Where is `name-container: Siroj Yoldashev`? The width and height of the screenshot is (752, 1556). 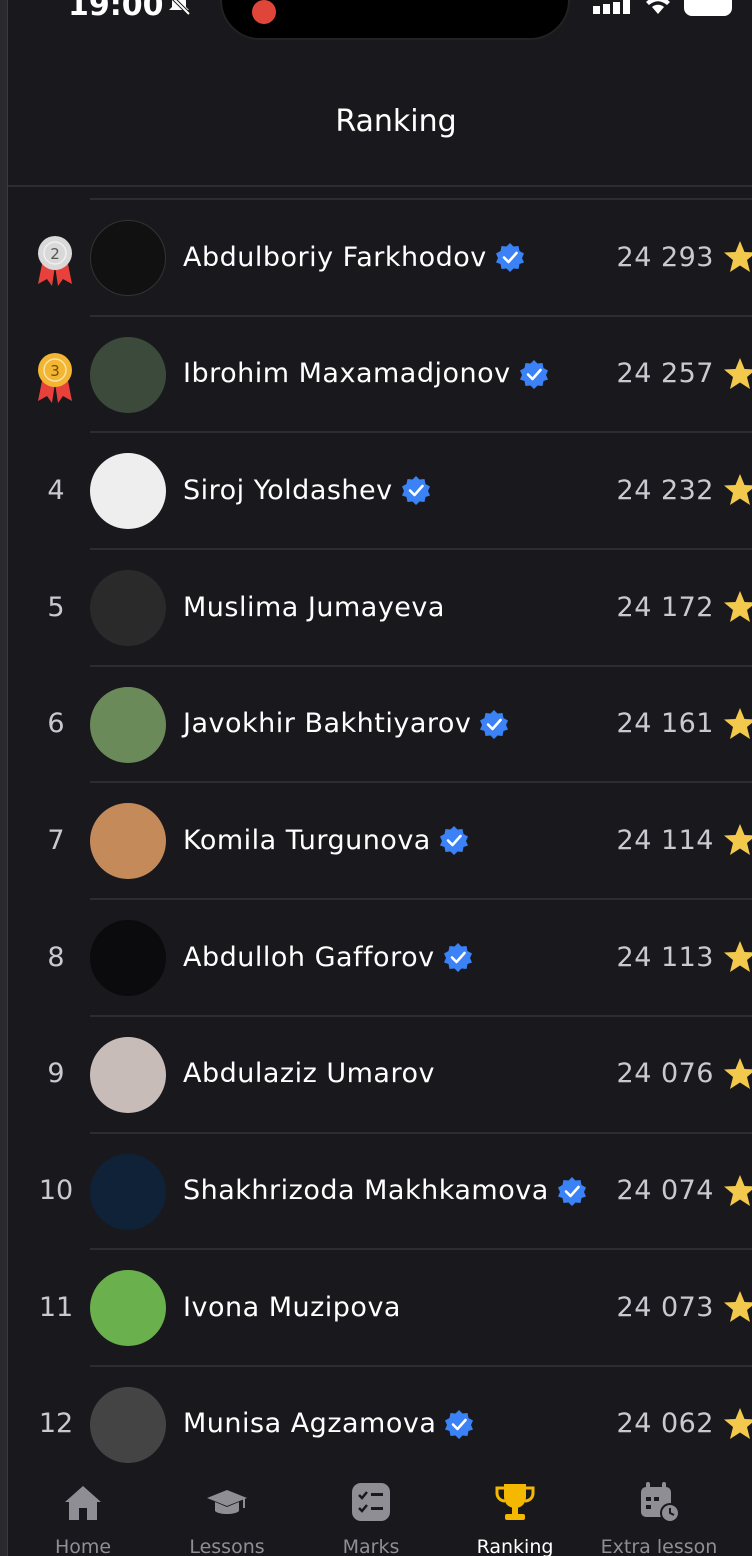
name-container: Siroj Yoldashev is located at coordinates (307, 490).